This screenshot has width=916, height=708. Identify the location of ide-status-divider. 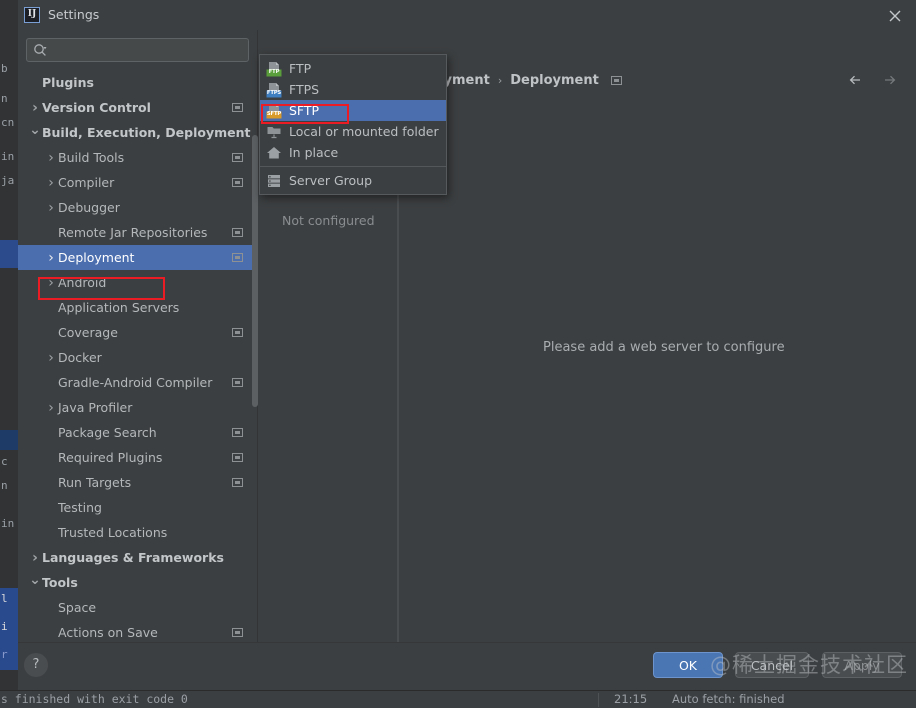
(598, 700).